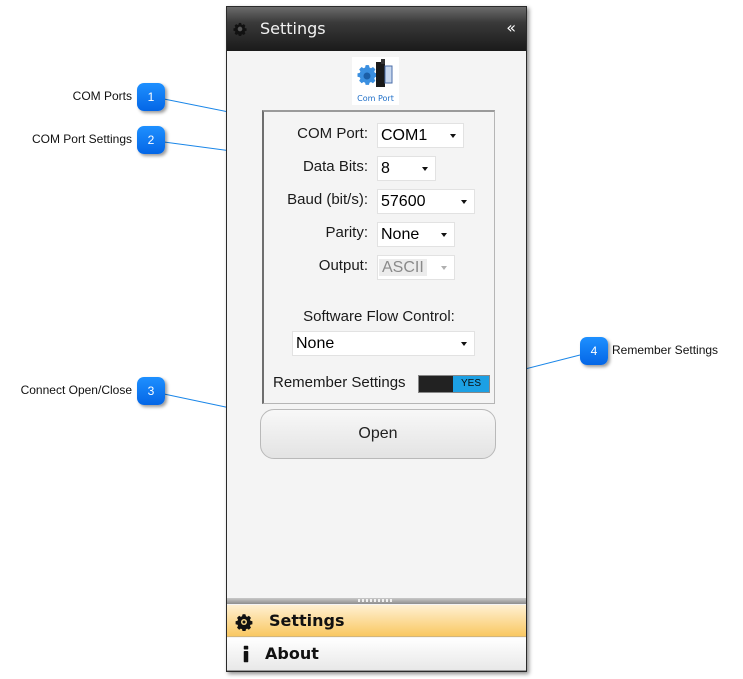 The image size is (743, 679). Describe the element at coordinates (332, 133) in the screenshot. I see `com-port-label: COM Port:` at that location.